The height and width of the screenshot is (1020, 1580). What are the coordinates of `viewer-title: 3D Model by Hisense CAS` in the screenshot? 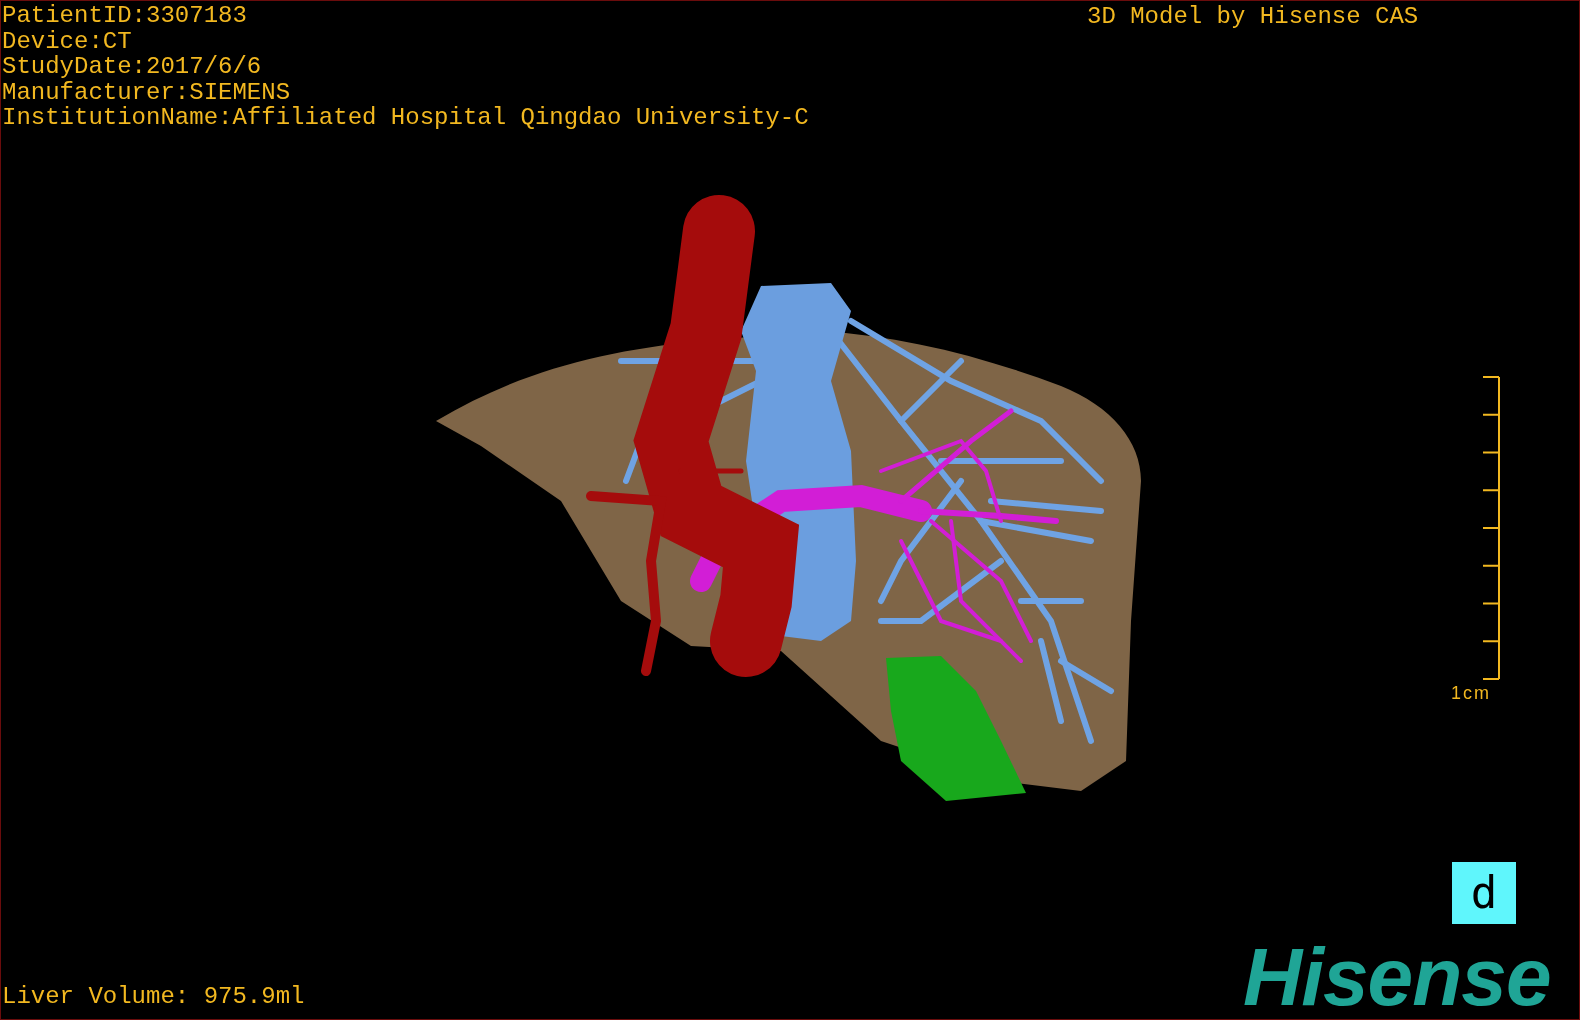 It's located at (1253, 17).